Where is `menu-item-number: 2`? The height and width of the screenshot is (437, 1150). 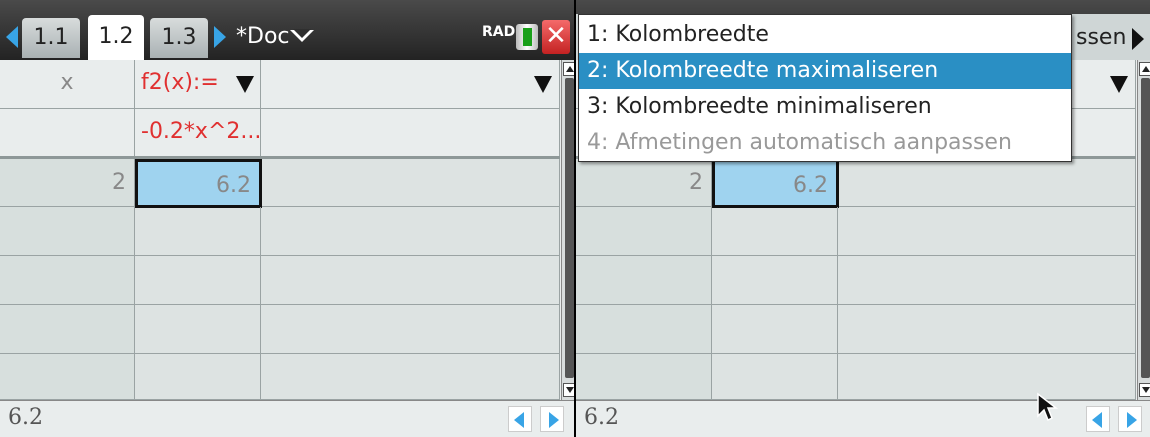 menu-item-number: 2 is located at coordinates (594, 70).